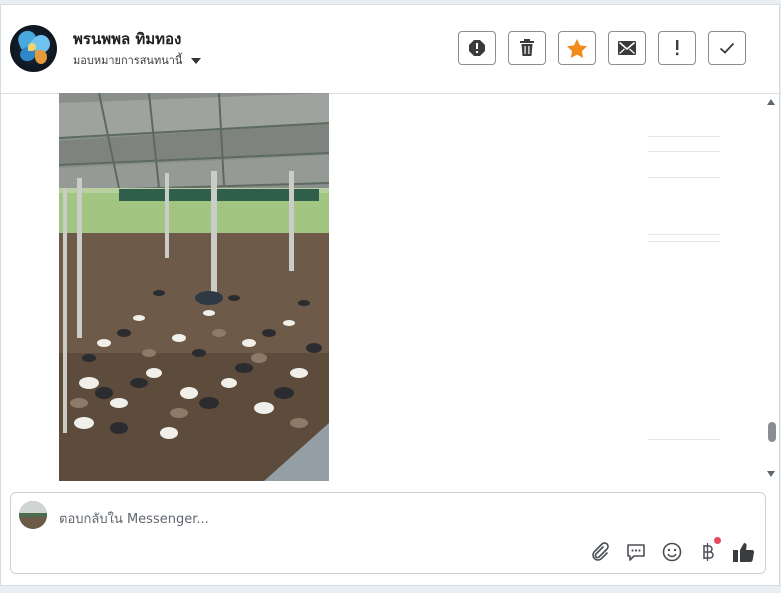  Describe the element at coordinates (128, 60) in the screenshot. I see `assign-label: มอบหมายการสนทนานี้` at that location.